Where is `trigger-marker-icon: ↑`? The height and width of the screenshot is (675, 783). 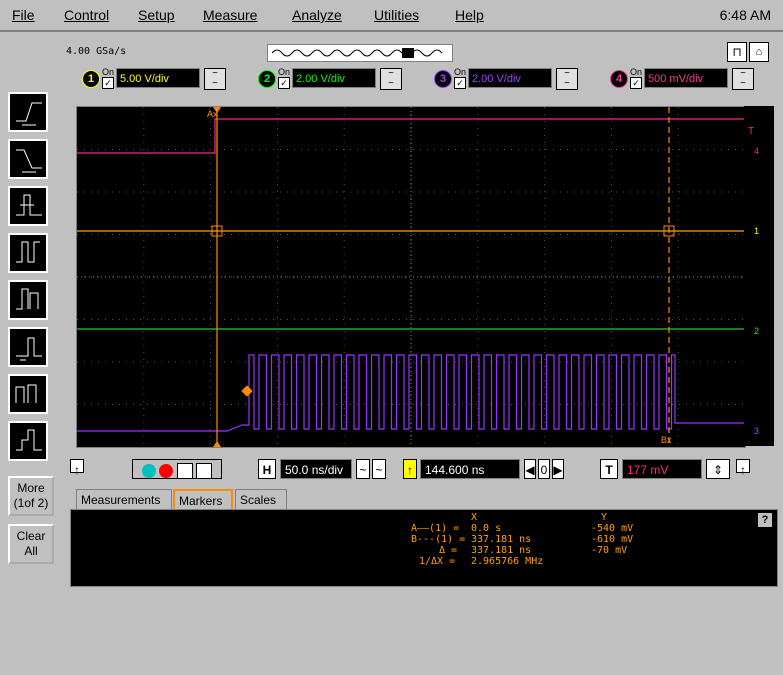 trigger-marker-icon: ↑ is located at coordinates (77, 468).